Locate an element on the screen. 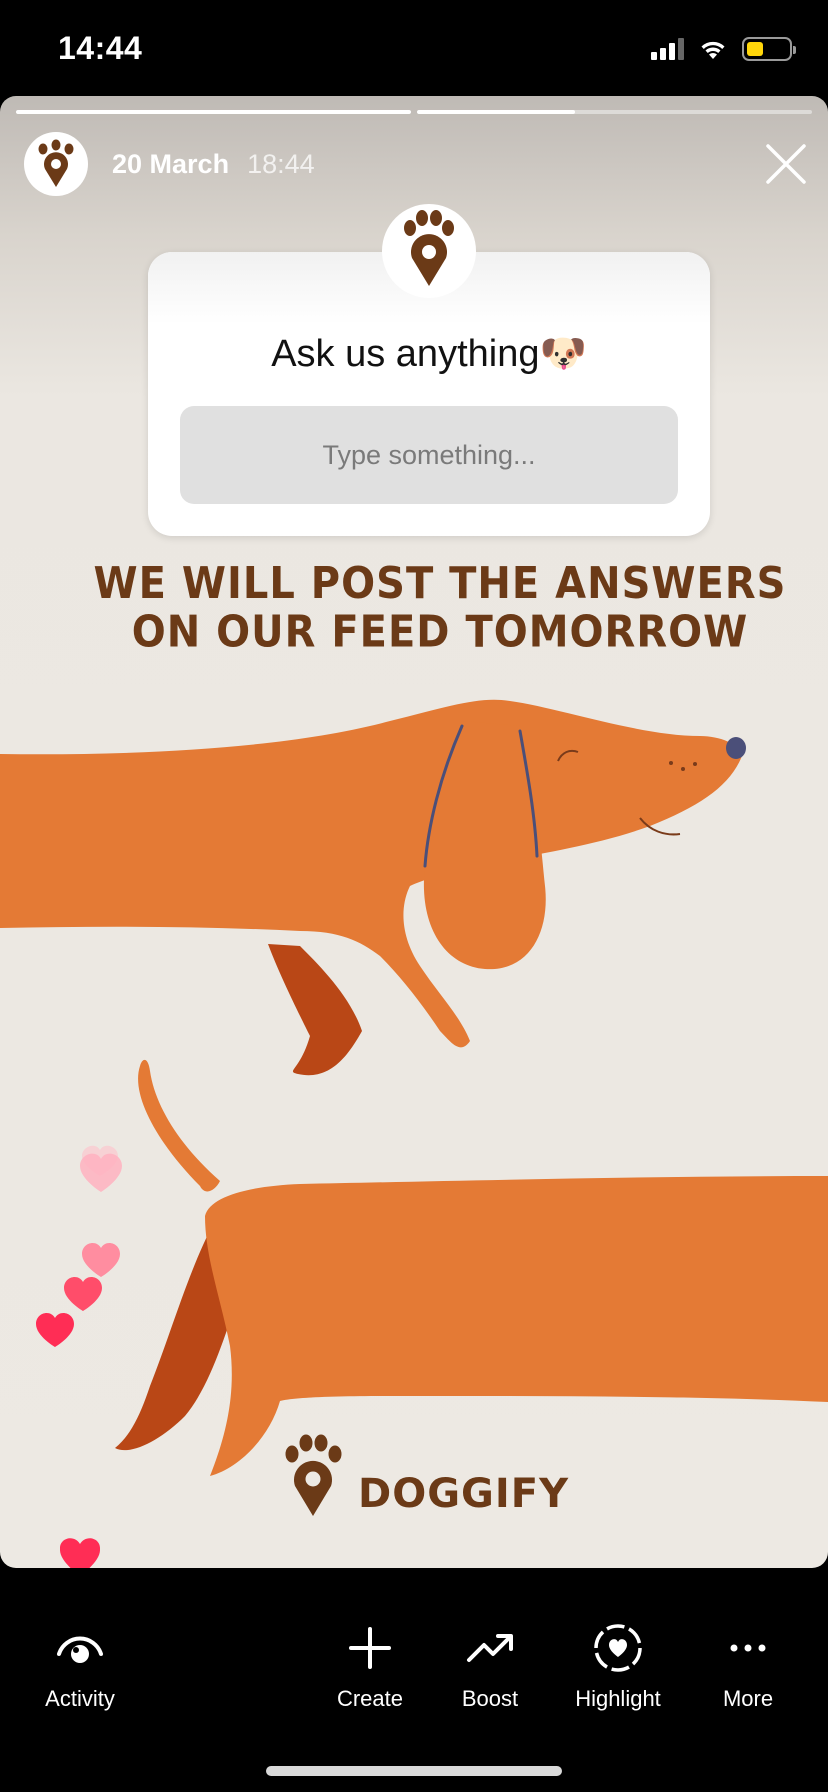 The height and width of the screenshot is (1792, 828). heart-circle-icon is located at coordinates (618, 1648).